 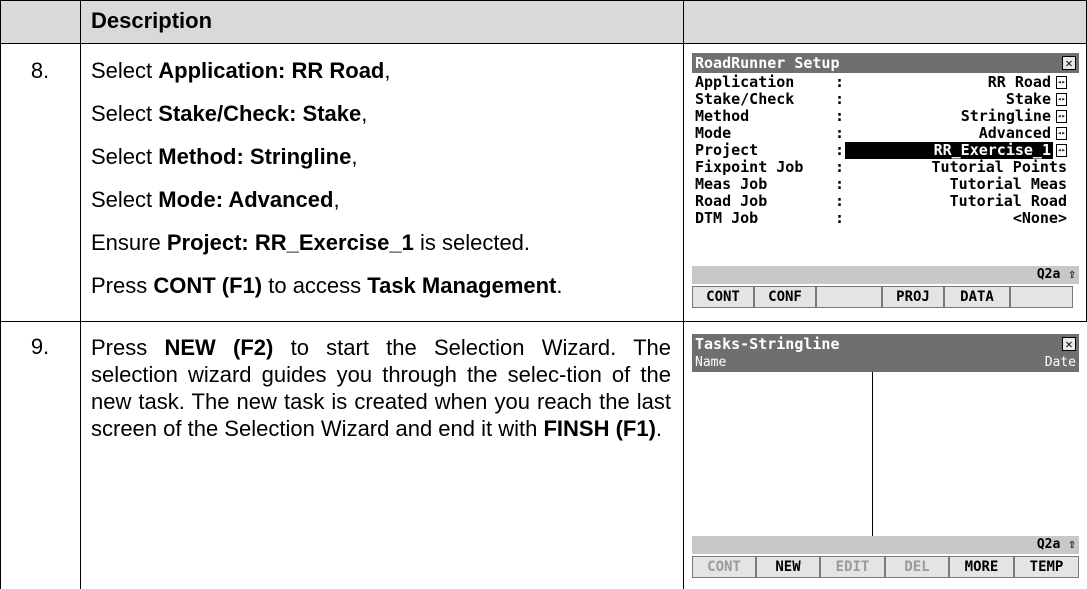 What do you see at coordinates (981, 567) in the screenshot?
I see `softkey-more: MORE` at bounding box center [981, 567].